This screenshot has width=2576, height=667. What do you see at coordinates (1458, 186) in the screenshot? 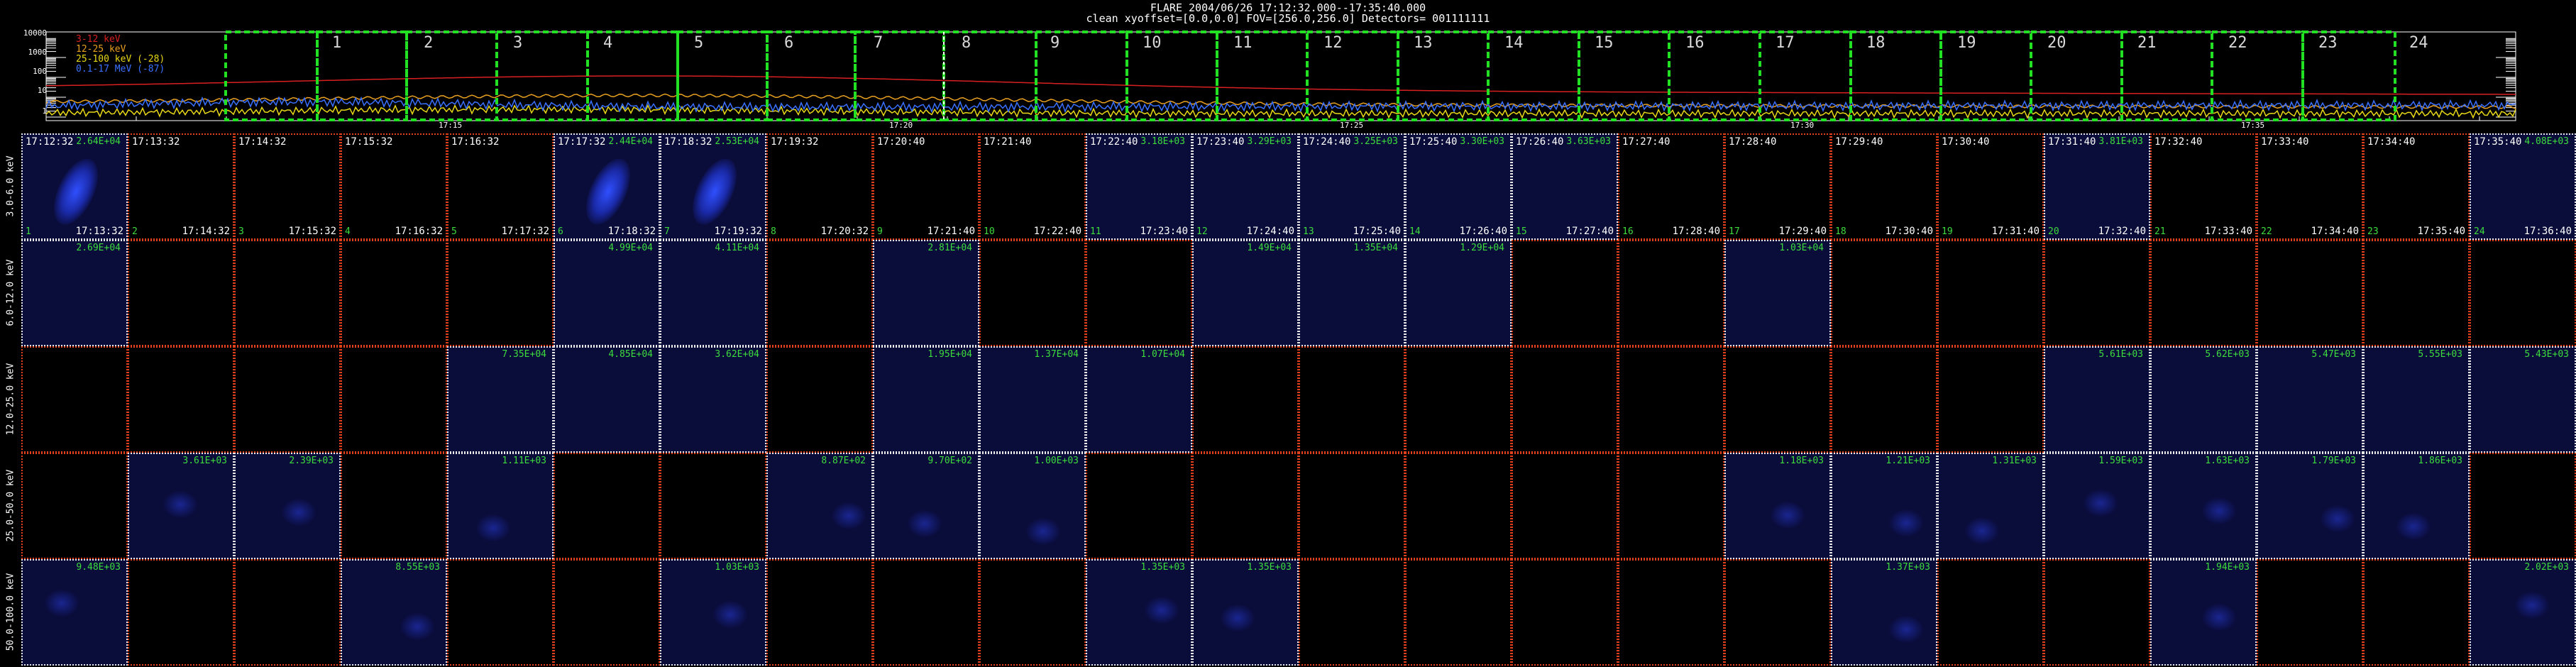
I see `image-cell: 3.30E+03 17:25:40 17:26:40 14` at bounding box center [1458, 186].